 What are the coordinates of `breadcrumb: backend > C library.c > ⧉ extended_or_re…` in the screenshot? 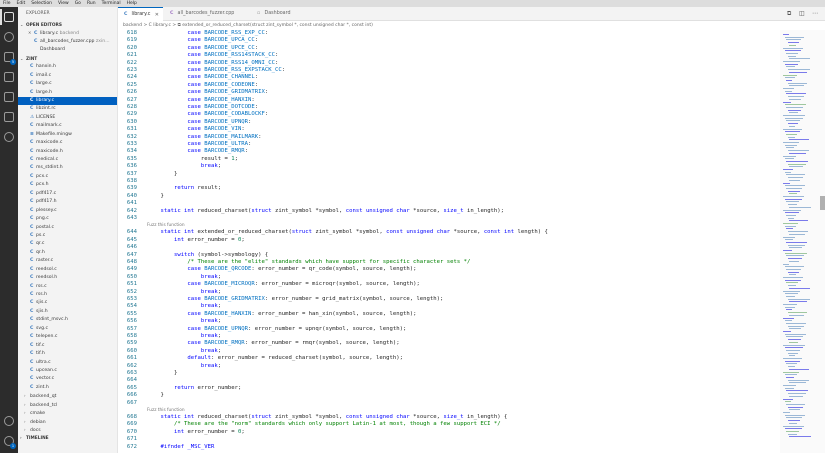 It's located at (471, 25).